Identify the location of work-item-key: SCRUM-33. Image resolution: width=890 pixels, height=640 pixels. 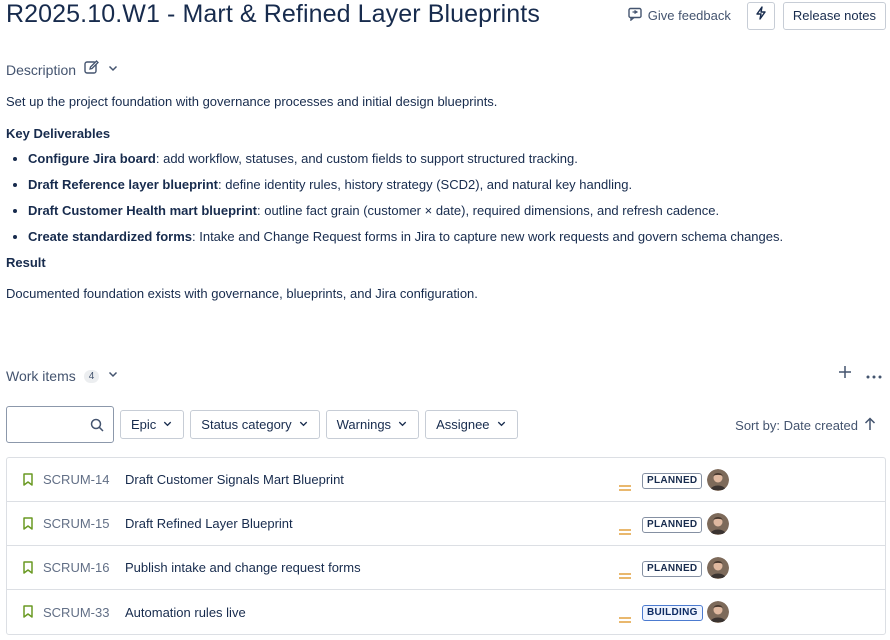
(76, 612).